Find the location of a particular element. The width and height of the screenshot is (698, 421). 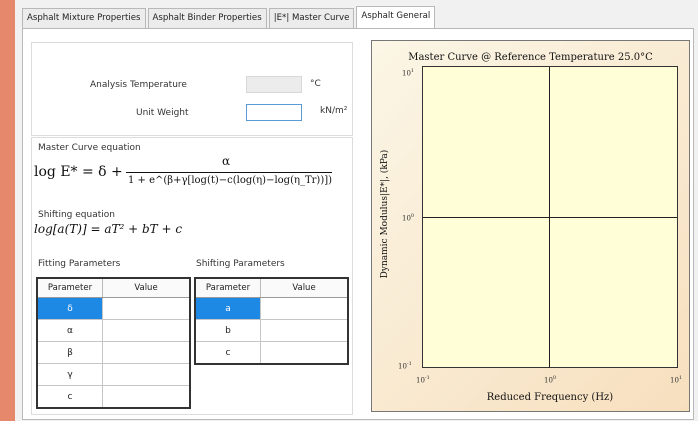

master-curve-equation-numerator: α is located at coordinates (226, 161).